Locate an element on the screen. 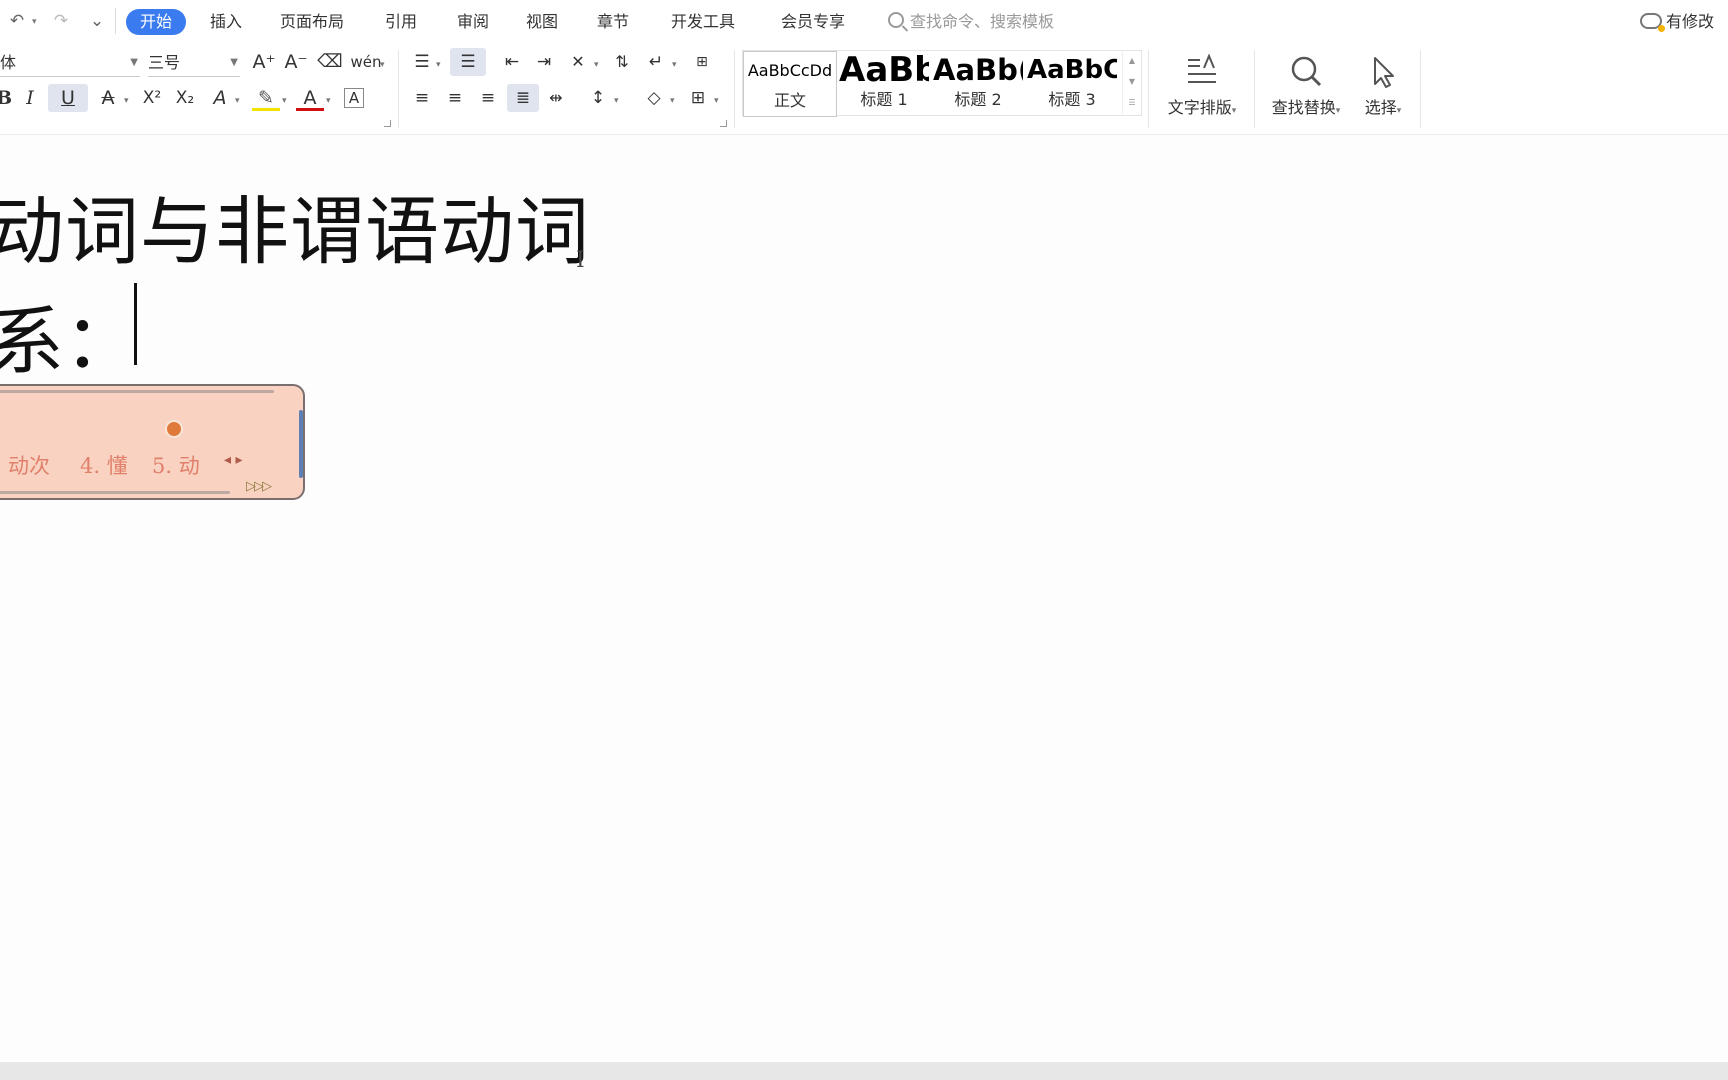 This screenshot has width=1728, height=1080. shading-icon: ◇ is located at coordinates (654, 98).